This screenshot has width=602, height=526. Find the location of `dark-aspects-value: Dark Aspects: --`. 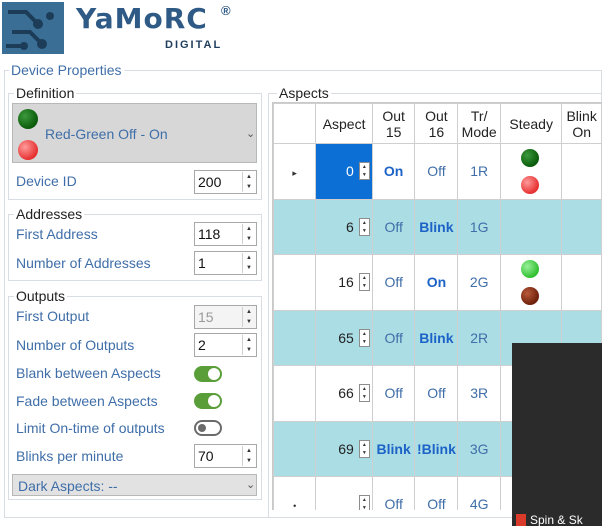

dark-aspects-value: Dark Aspects: -- is located at coordinates (68, 486).